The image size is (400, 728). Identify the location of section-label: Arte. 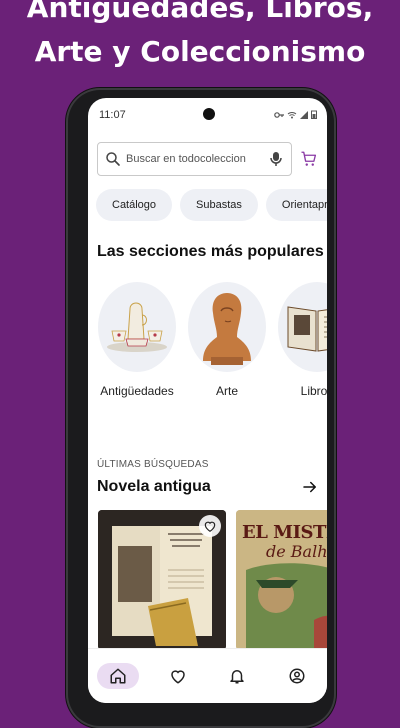
(226, 391).